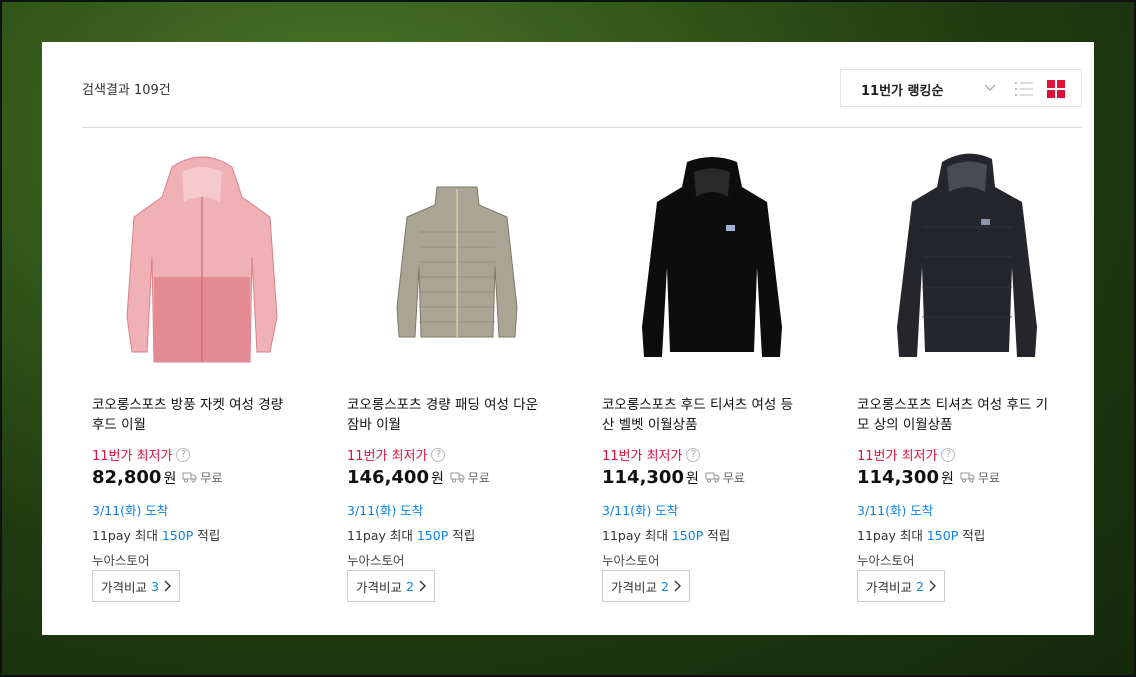  I want to click on product-title: 코오롱스포츠 후드 티셔츠 여성 등 산 벨벳 이월상품, so click(715, 415).